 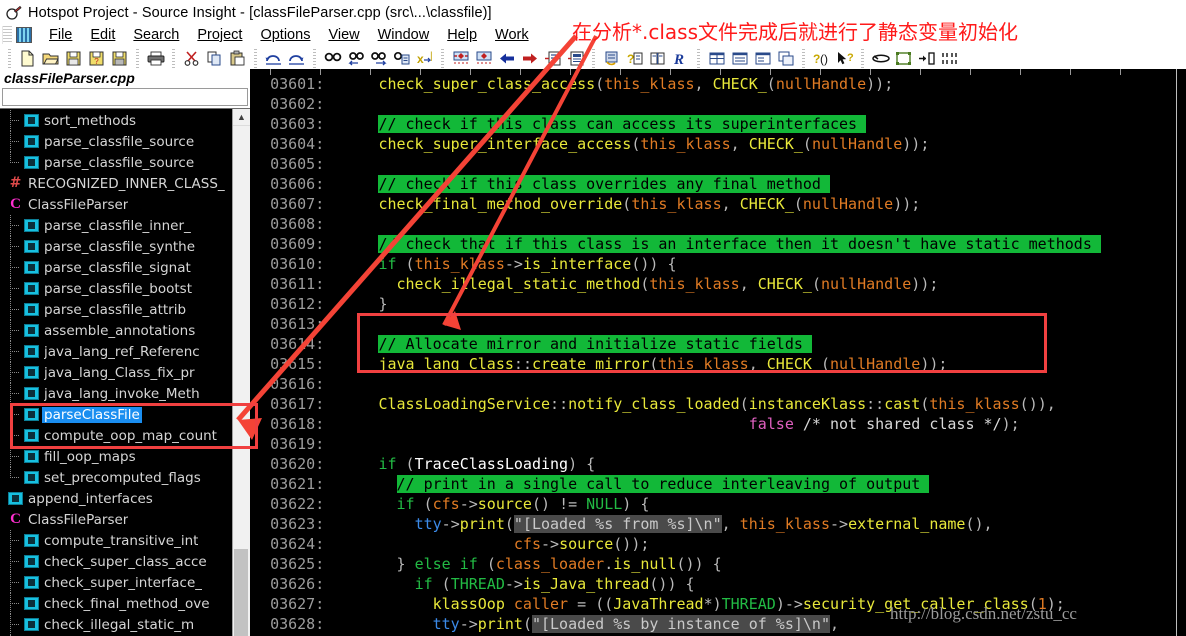 What do you see at coordinates (719, 584) in the screenshot?
I see `code-line: 03626: if (THREAD->is_Java_thread()) {` at bounding box center [719, 584].